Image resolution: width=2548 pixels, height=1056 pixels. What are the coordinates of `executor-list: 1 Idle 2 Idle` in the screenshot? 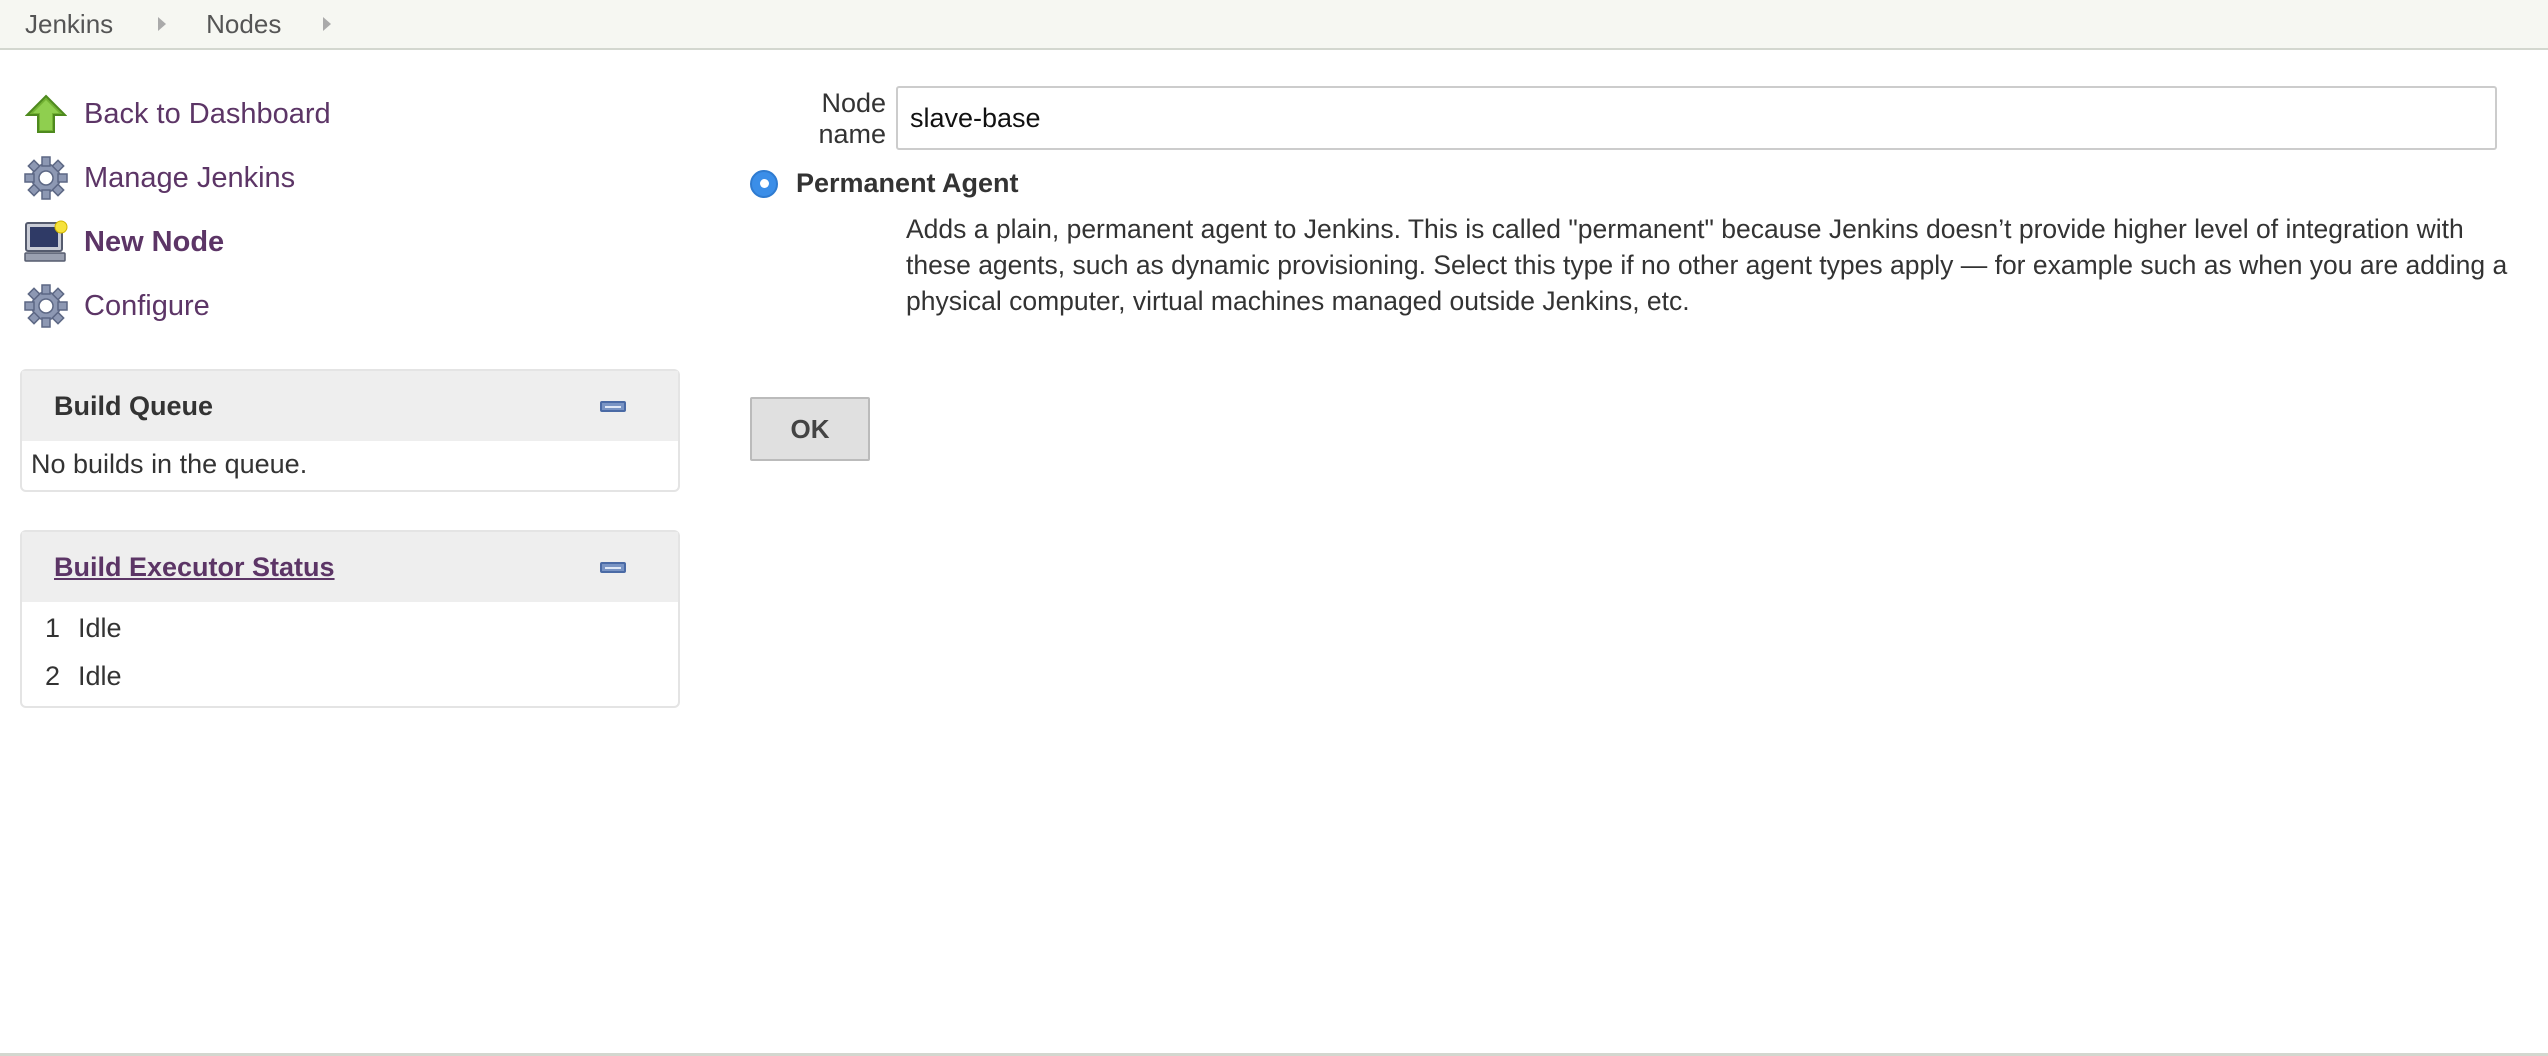 It's located at (350, 654).